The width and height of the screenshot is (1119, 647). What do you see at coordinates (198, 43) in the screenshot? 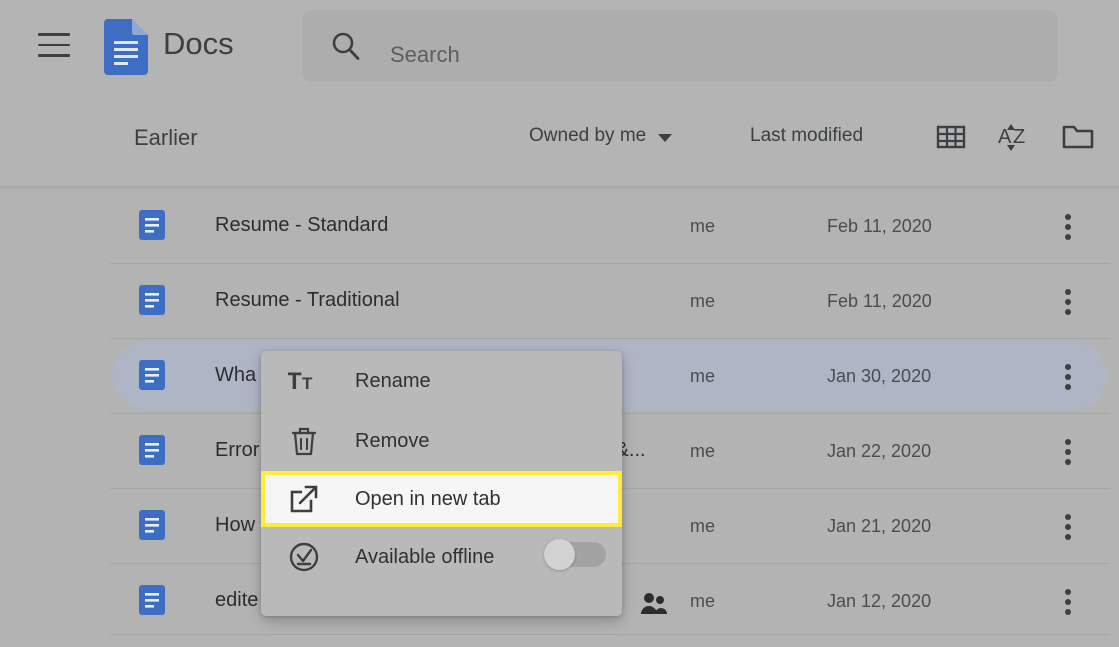
I see `brand-title: Docs` at bounding box center [198, 43].